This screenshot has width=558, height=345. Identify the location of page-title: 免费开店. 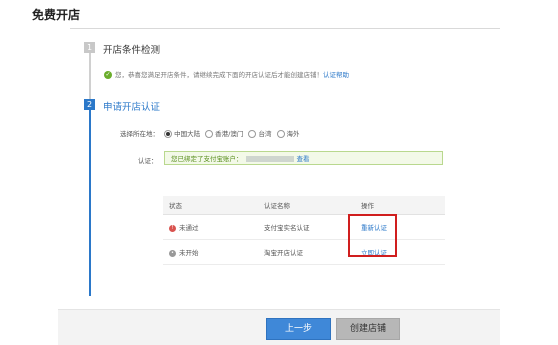
(56, 15).